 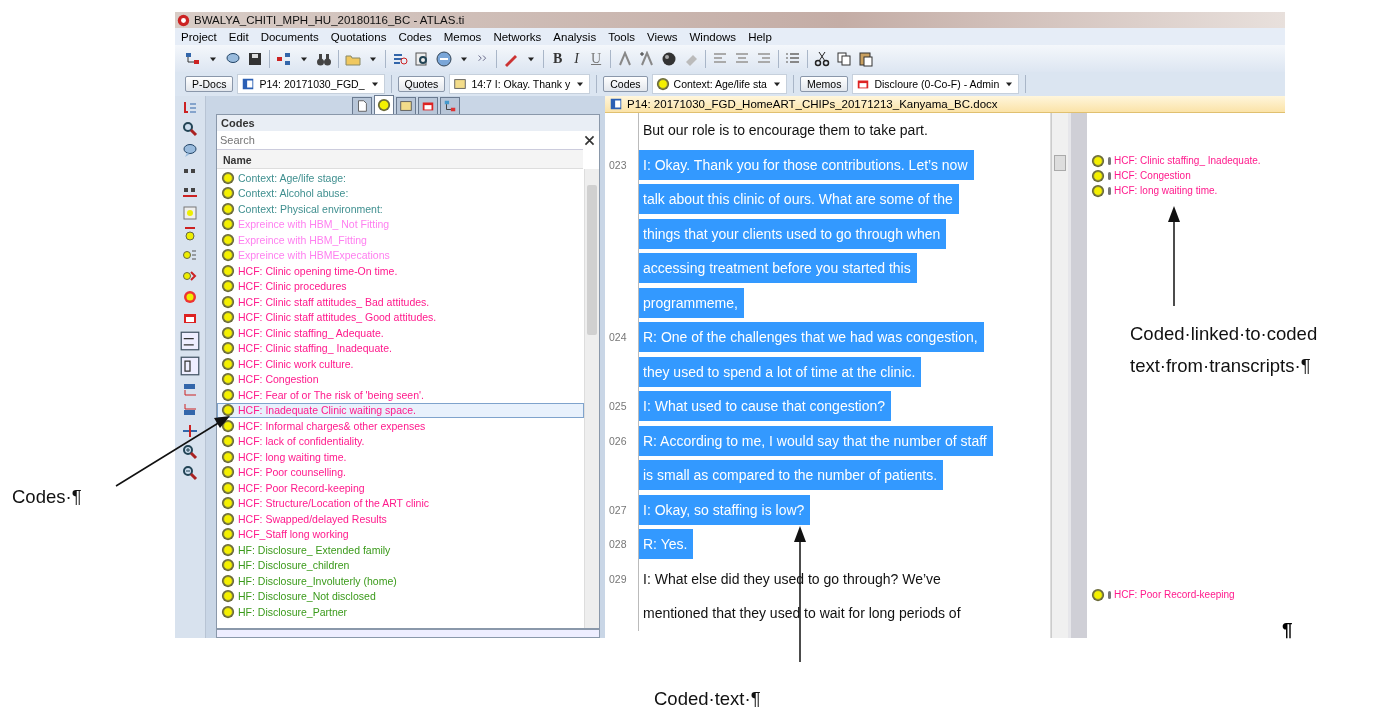 I want to click on code-item: HCF: long waiting time., so click(x=400, y=457).